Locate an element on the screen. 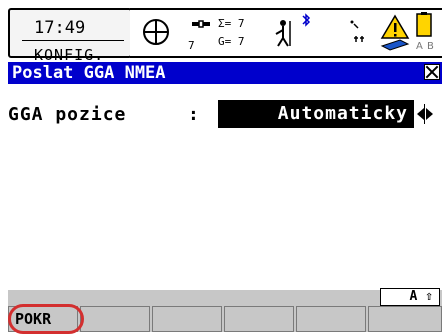 Image resolution: width=444 pixels, height=334 pixels. time-mode-panel: 17:49 KONFIG. is located at coordinates (70, 35).